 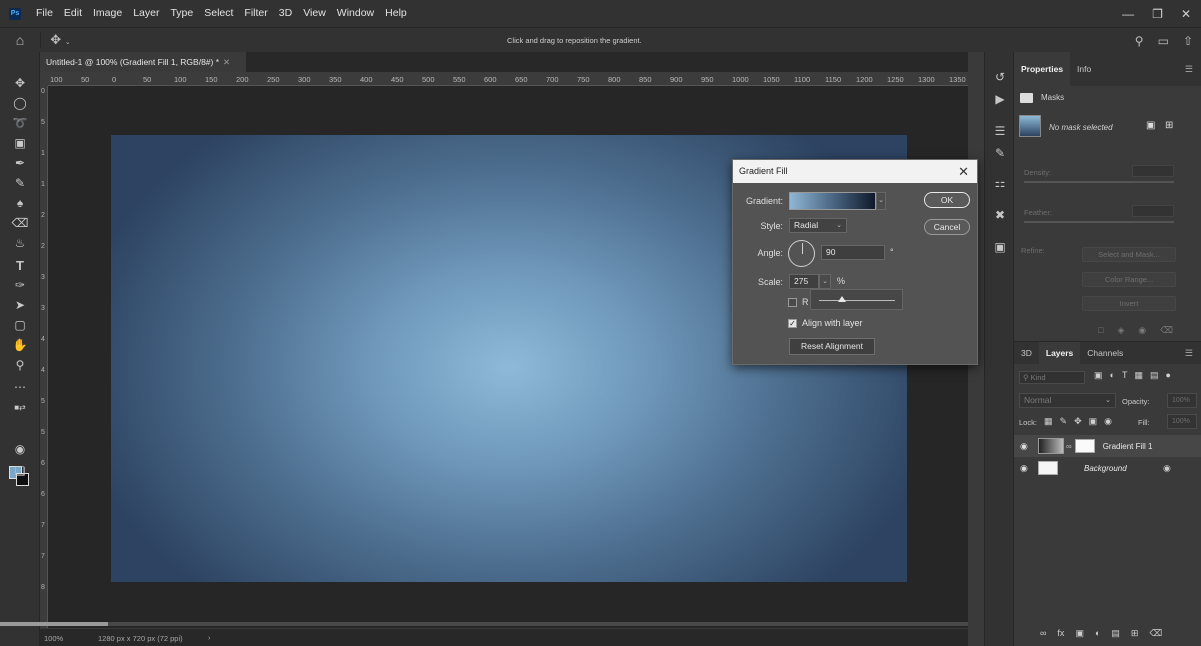 I want to click on quick-mask-icon: ◉, so click(x=20, y=449).